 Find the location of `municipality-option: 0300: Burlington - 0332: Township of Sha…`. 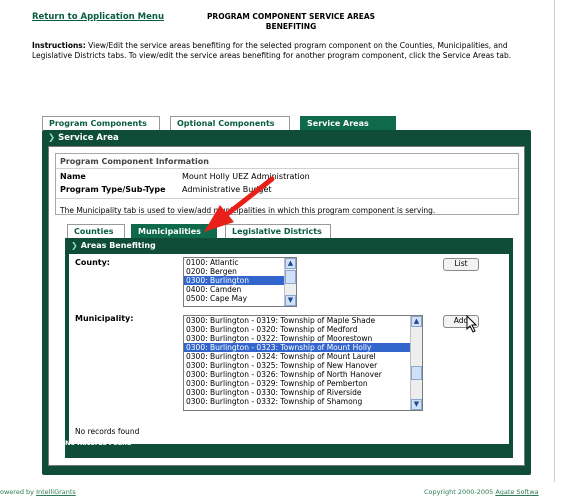

municipality-option: 0300: Burlington - 0332: Township of Sha… is located at coordinates (303, 401).